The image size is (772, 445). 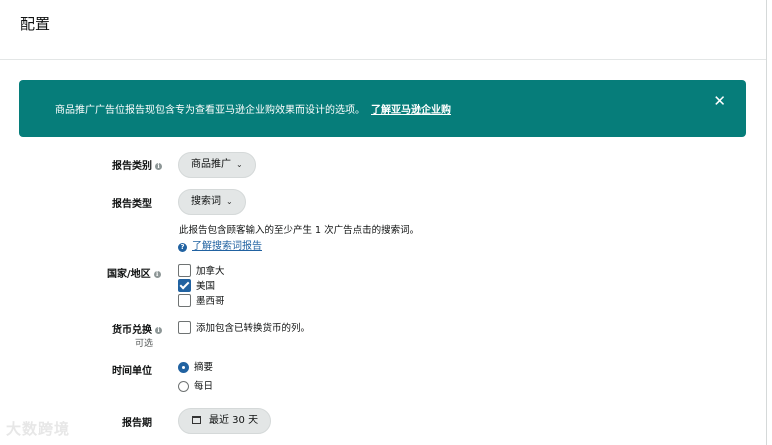 I want to click on watermark: 大数跨境, so click(x=38, y=429).